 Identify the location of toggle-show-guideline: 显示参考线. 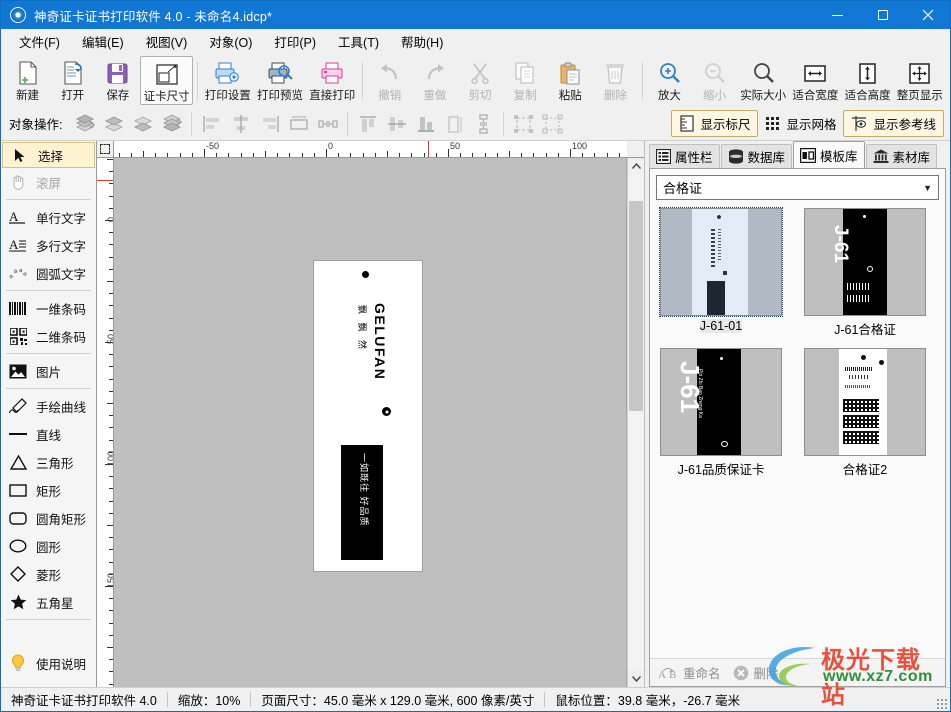
(893, 123).